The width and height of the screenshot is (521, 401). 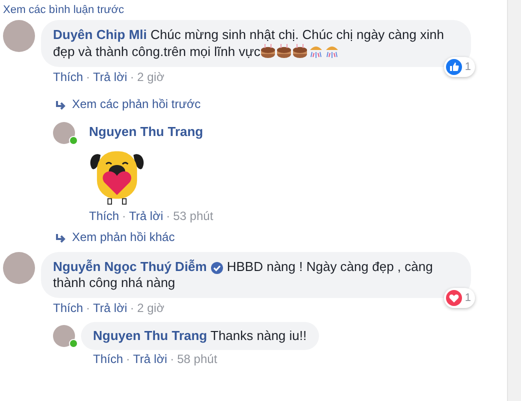 I want to click on scrollbar, so click(x=514, y=200).